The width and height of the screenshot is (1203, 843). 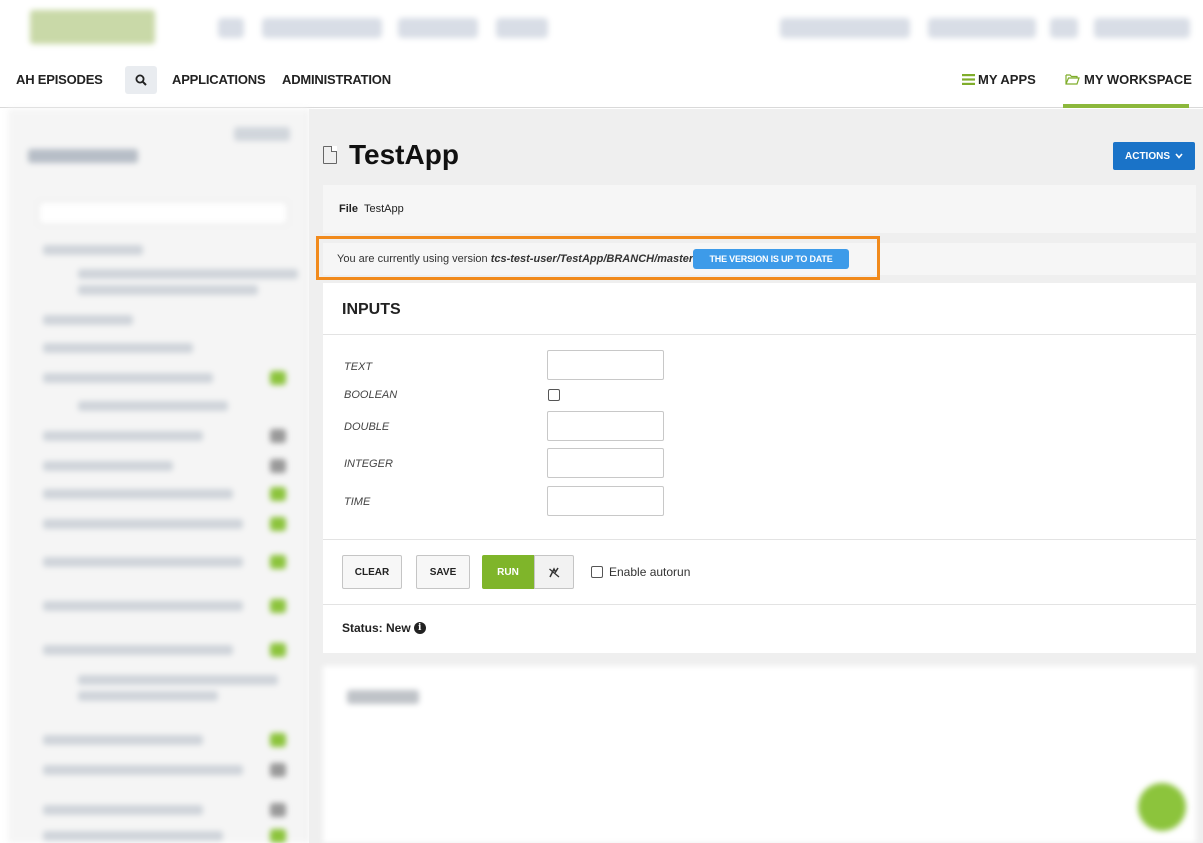 I want to click on floating-action-button, so click(x=1162, y=807).